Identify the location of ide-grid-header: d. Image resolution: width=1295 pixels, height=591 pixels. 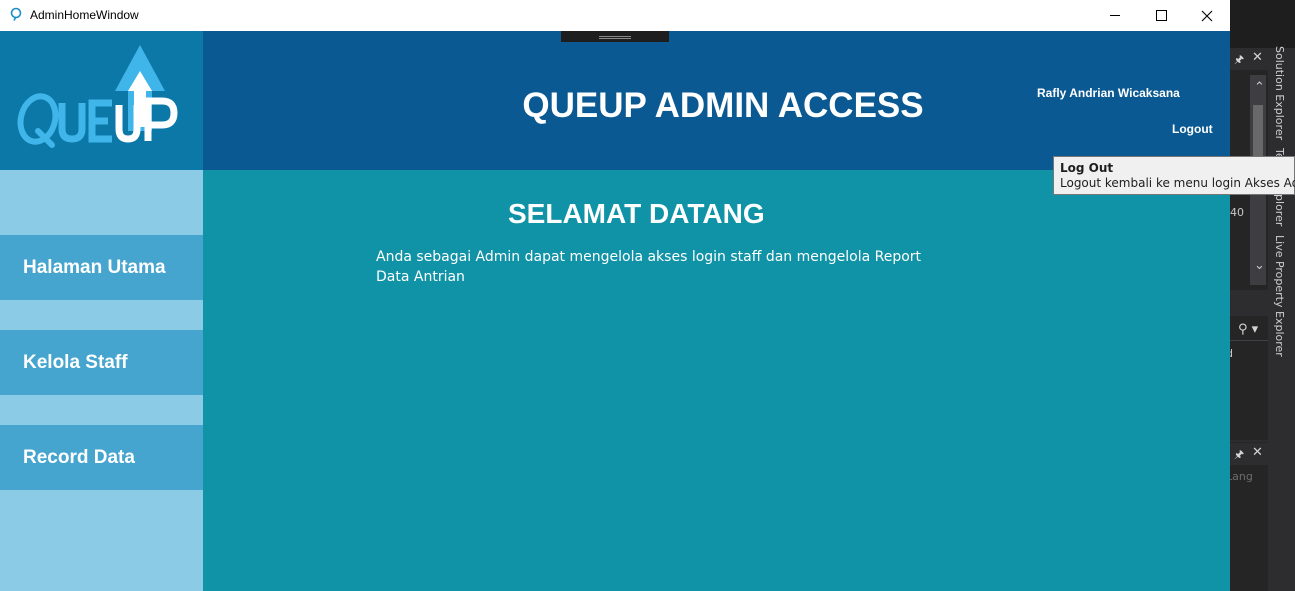
(1247, 355).